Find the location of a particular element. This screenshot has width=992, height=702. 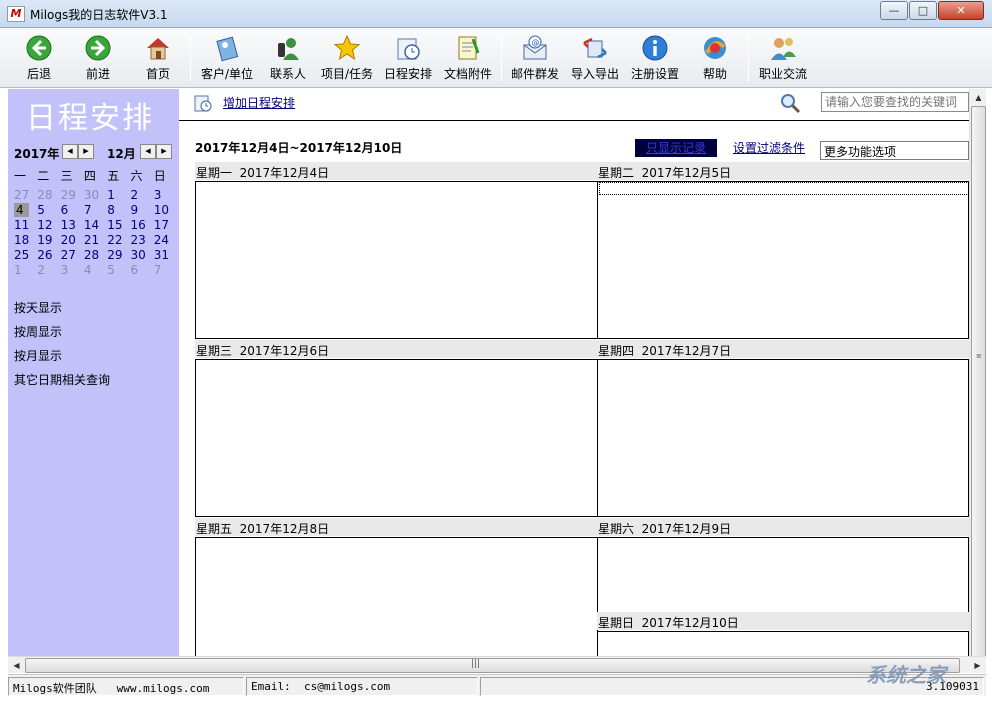

calendar-day: 20 is located at coordinates (72, 240).